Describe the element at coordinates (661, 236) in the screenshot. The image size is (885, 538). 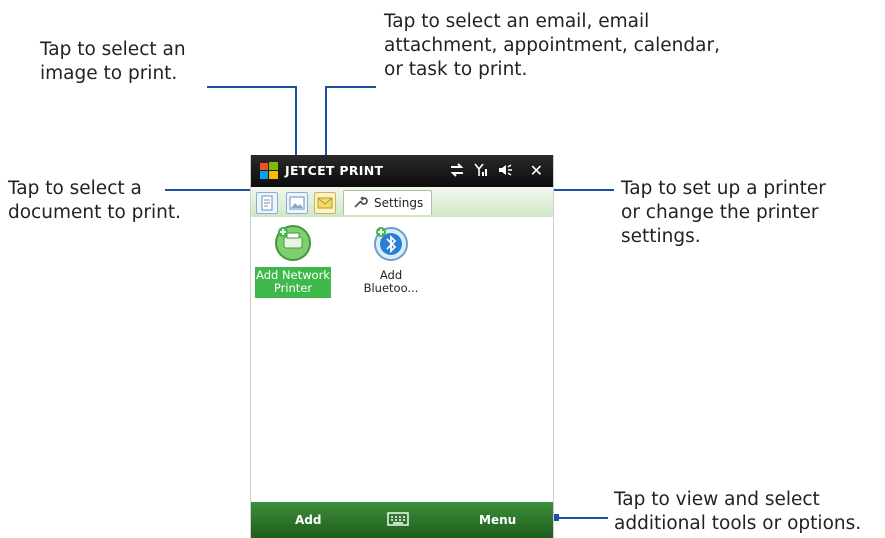
I see `callout-settings-line3: settings.` at that location.